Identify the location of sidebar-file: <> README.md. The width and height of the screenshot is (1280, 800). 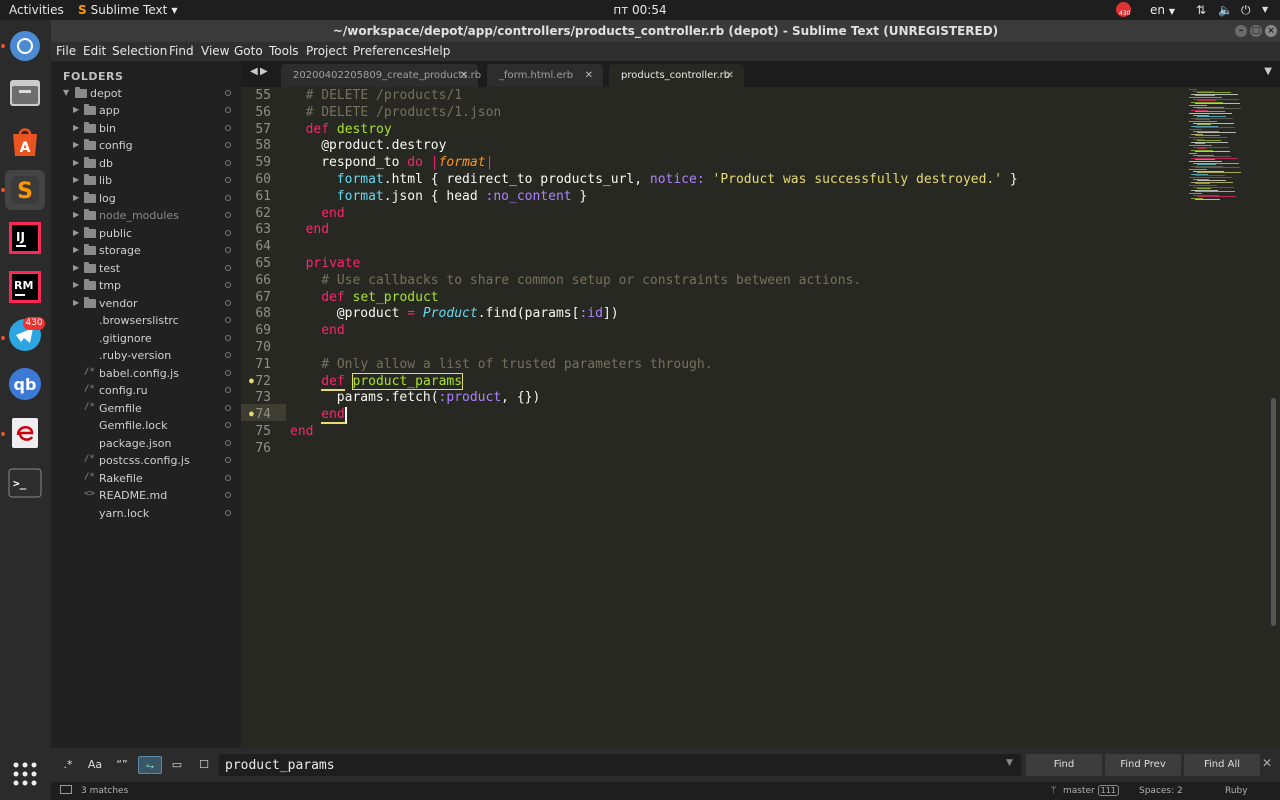
(146, 496).